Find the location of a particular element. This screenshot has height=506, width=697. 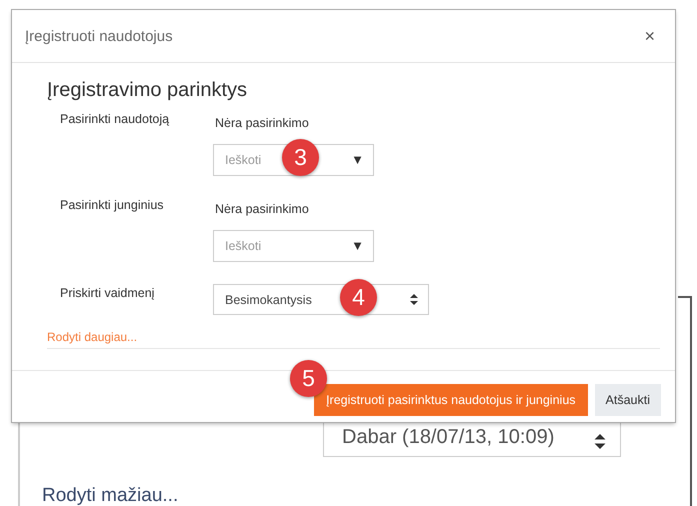

field-label: Pasirinkti naudotoją is located at coordinates (115, 120).